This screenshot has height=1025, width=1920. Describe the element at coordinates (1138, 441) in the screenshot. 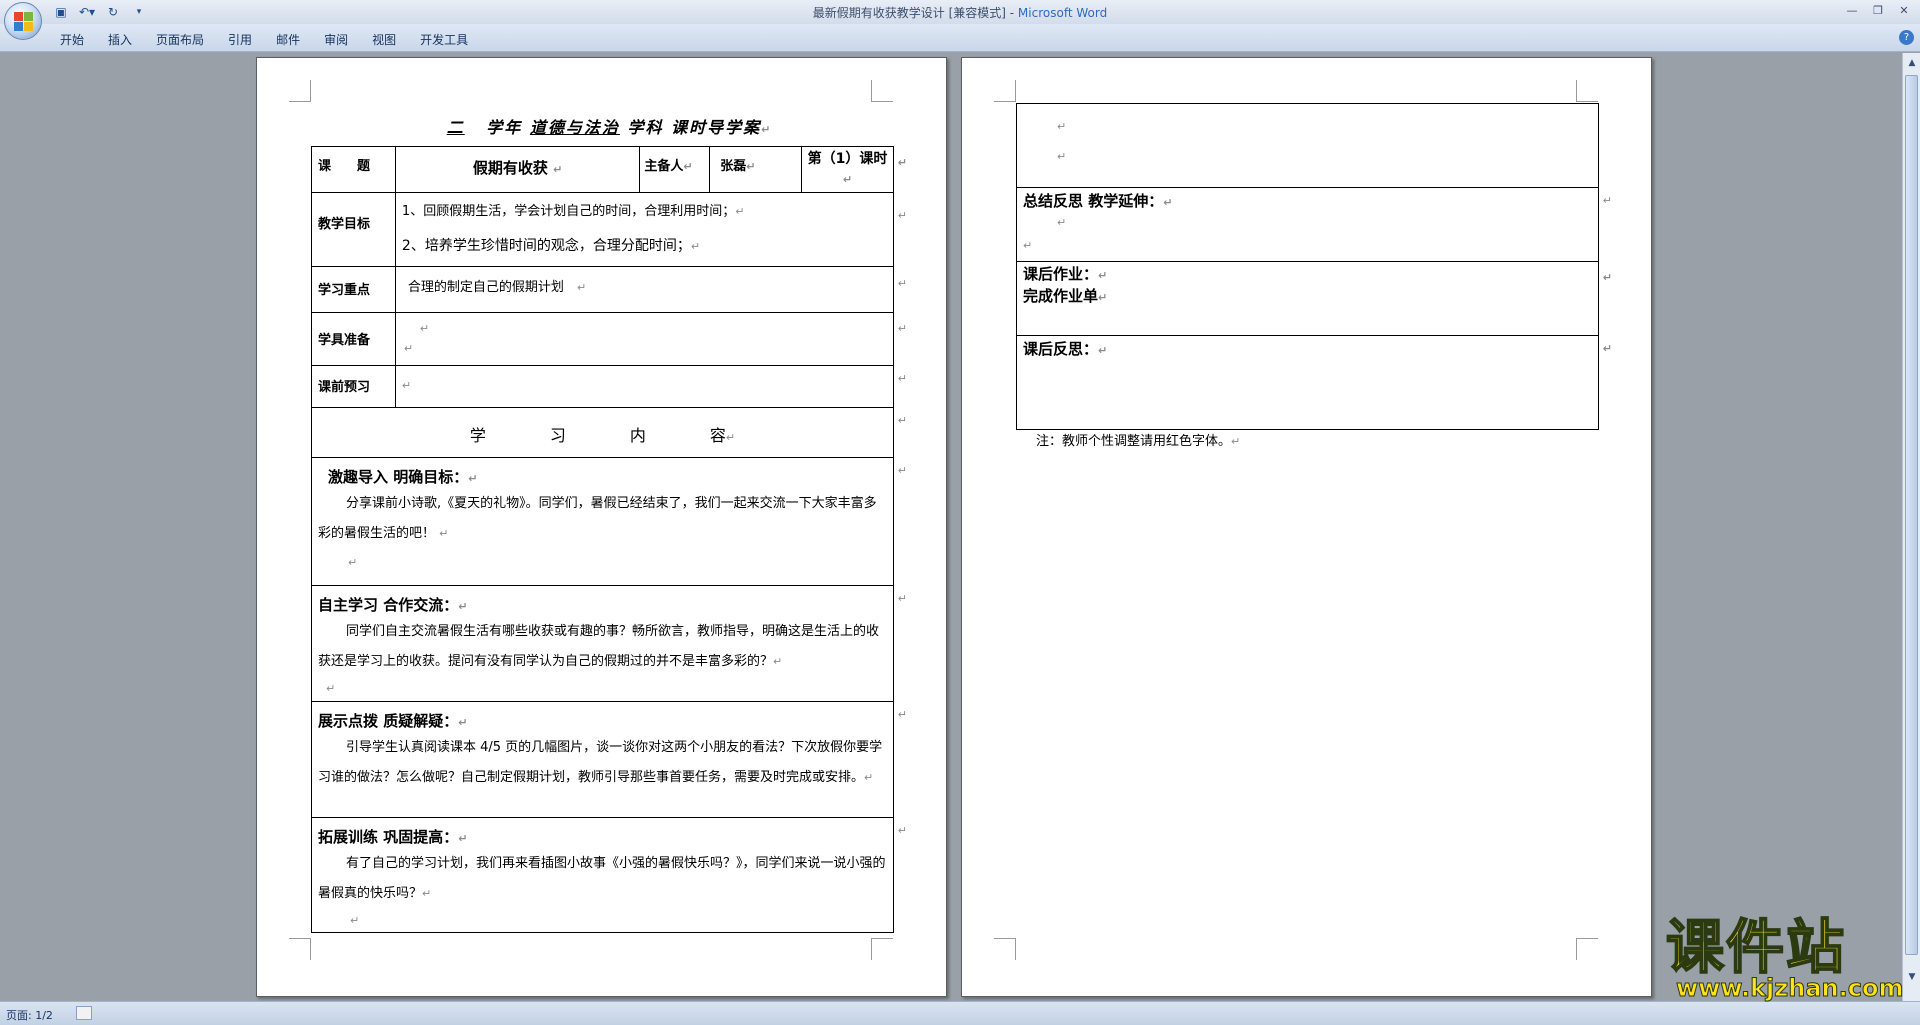

I see `teacher-note: 注：教师个性调整请用红色字体。↵` at that location.